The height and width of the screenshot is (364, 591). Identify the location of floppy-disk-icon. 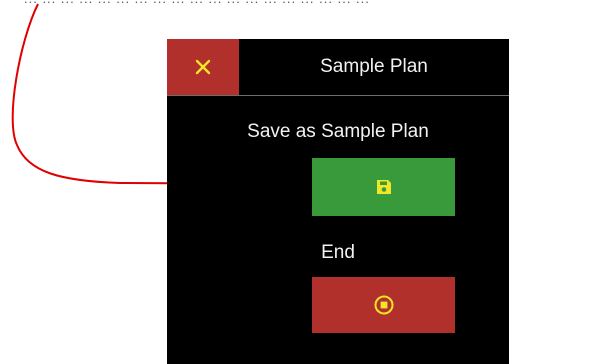
(383, 187).